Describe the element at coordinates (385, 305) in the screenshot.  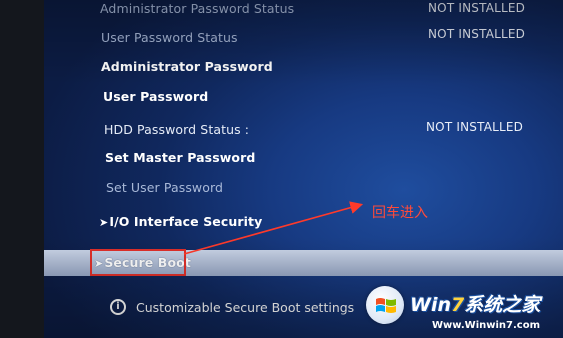
I see `windows-logo-icon` at that location.